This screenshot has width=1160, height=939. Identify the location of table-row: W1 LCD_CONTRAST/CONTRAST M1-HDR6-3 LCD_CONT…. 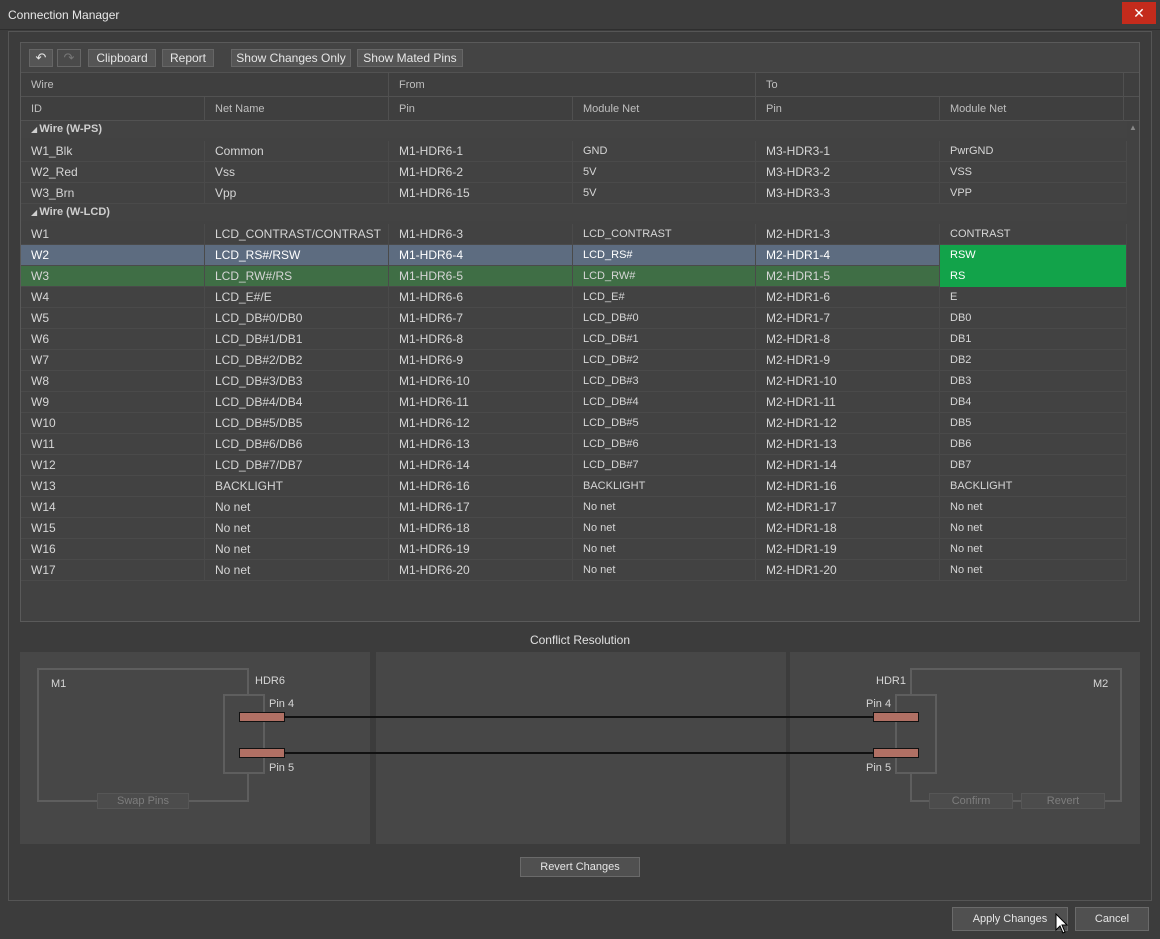
(574, 234).